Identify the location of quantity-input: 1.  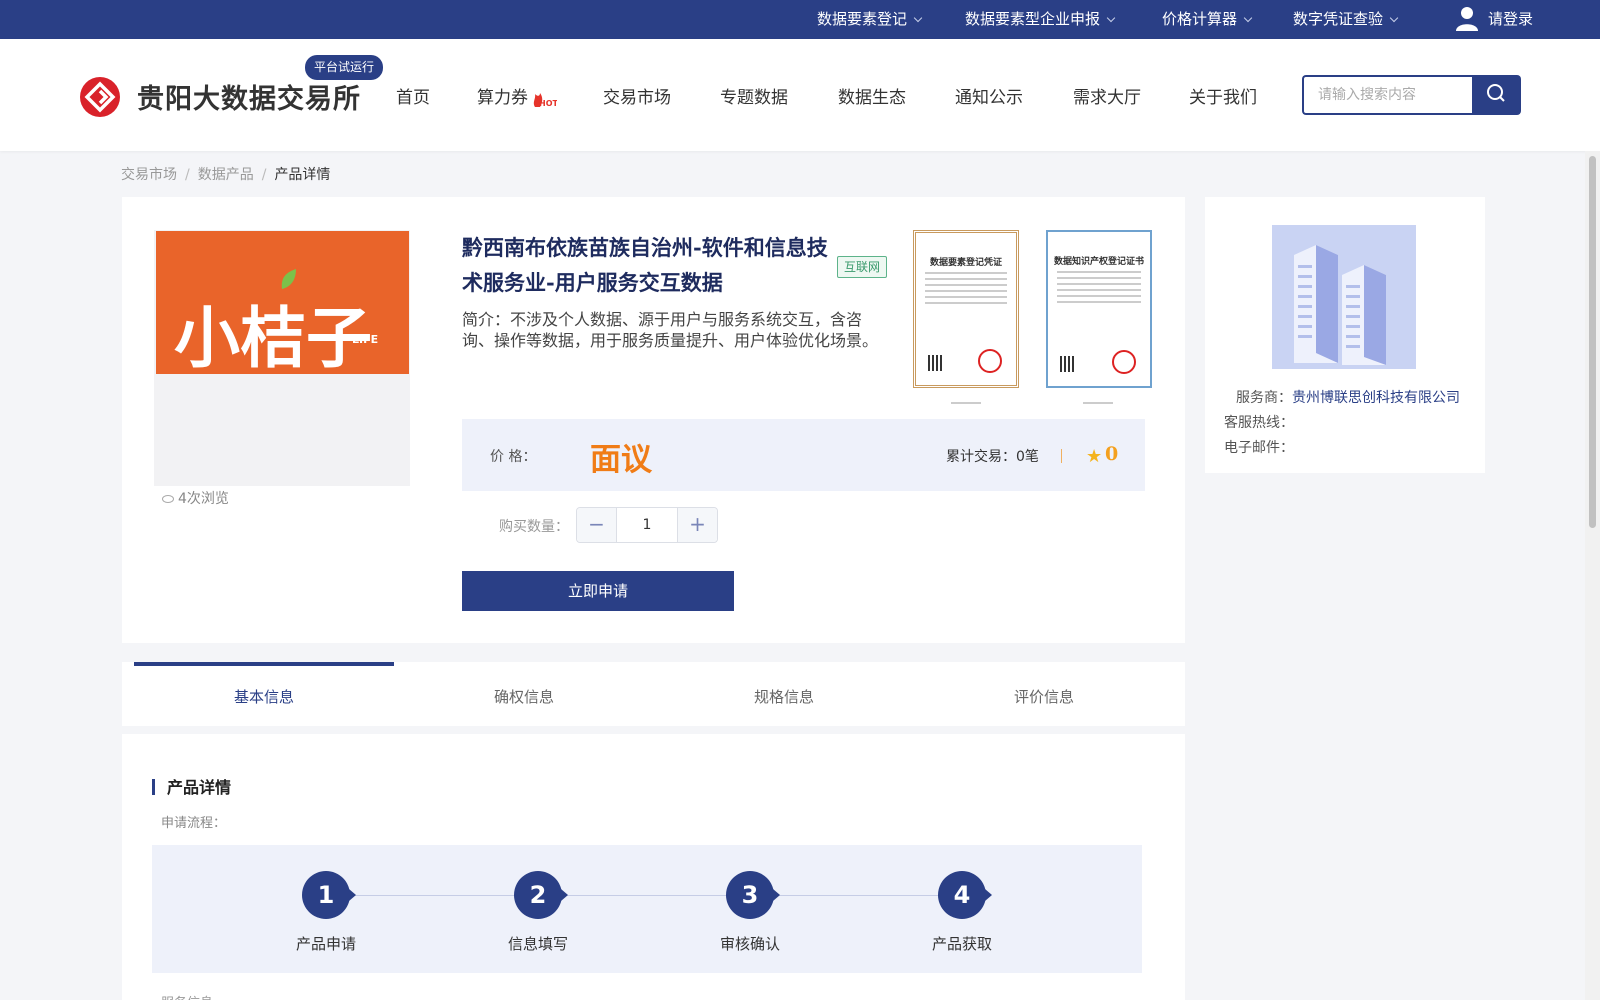
(647, 525).